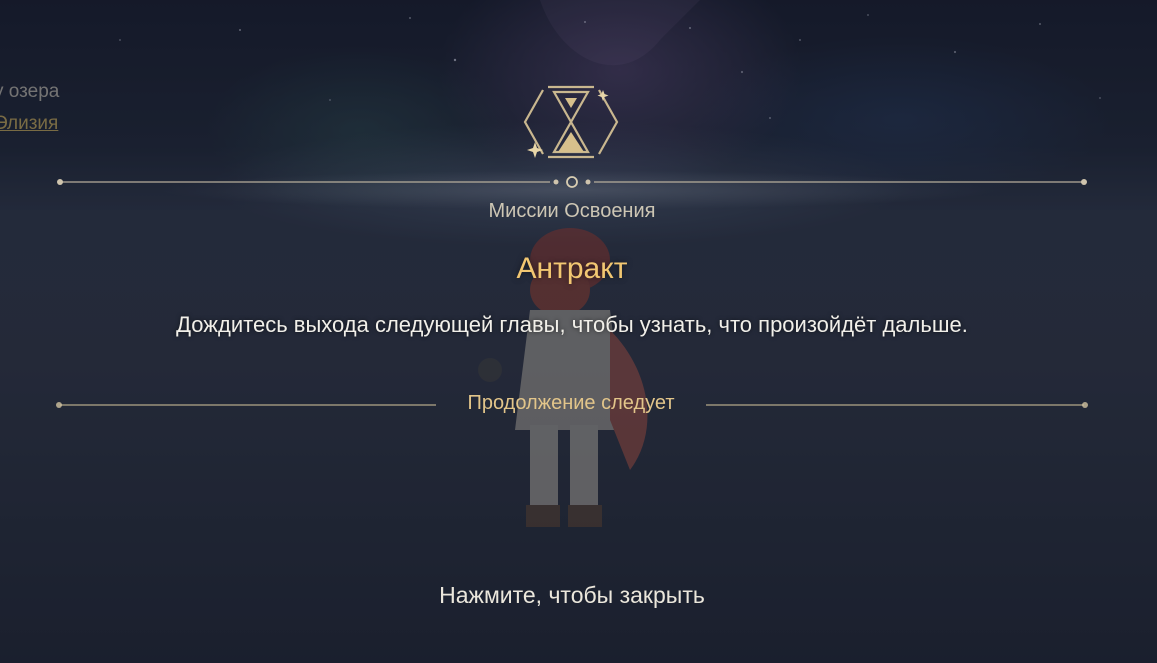 The image size is (1157, 663). What do you see at coordinates (571, 122) in the screenshot?
I see `hourglass-emblem-icon` at bounding box center [571, 122].